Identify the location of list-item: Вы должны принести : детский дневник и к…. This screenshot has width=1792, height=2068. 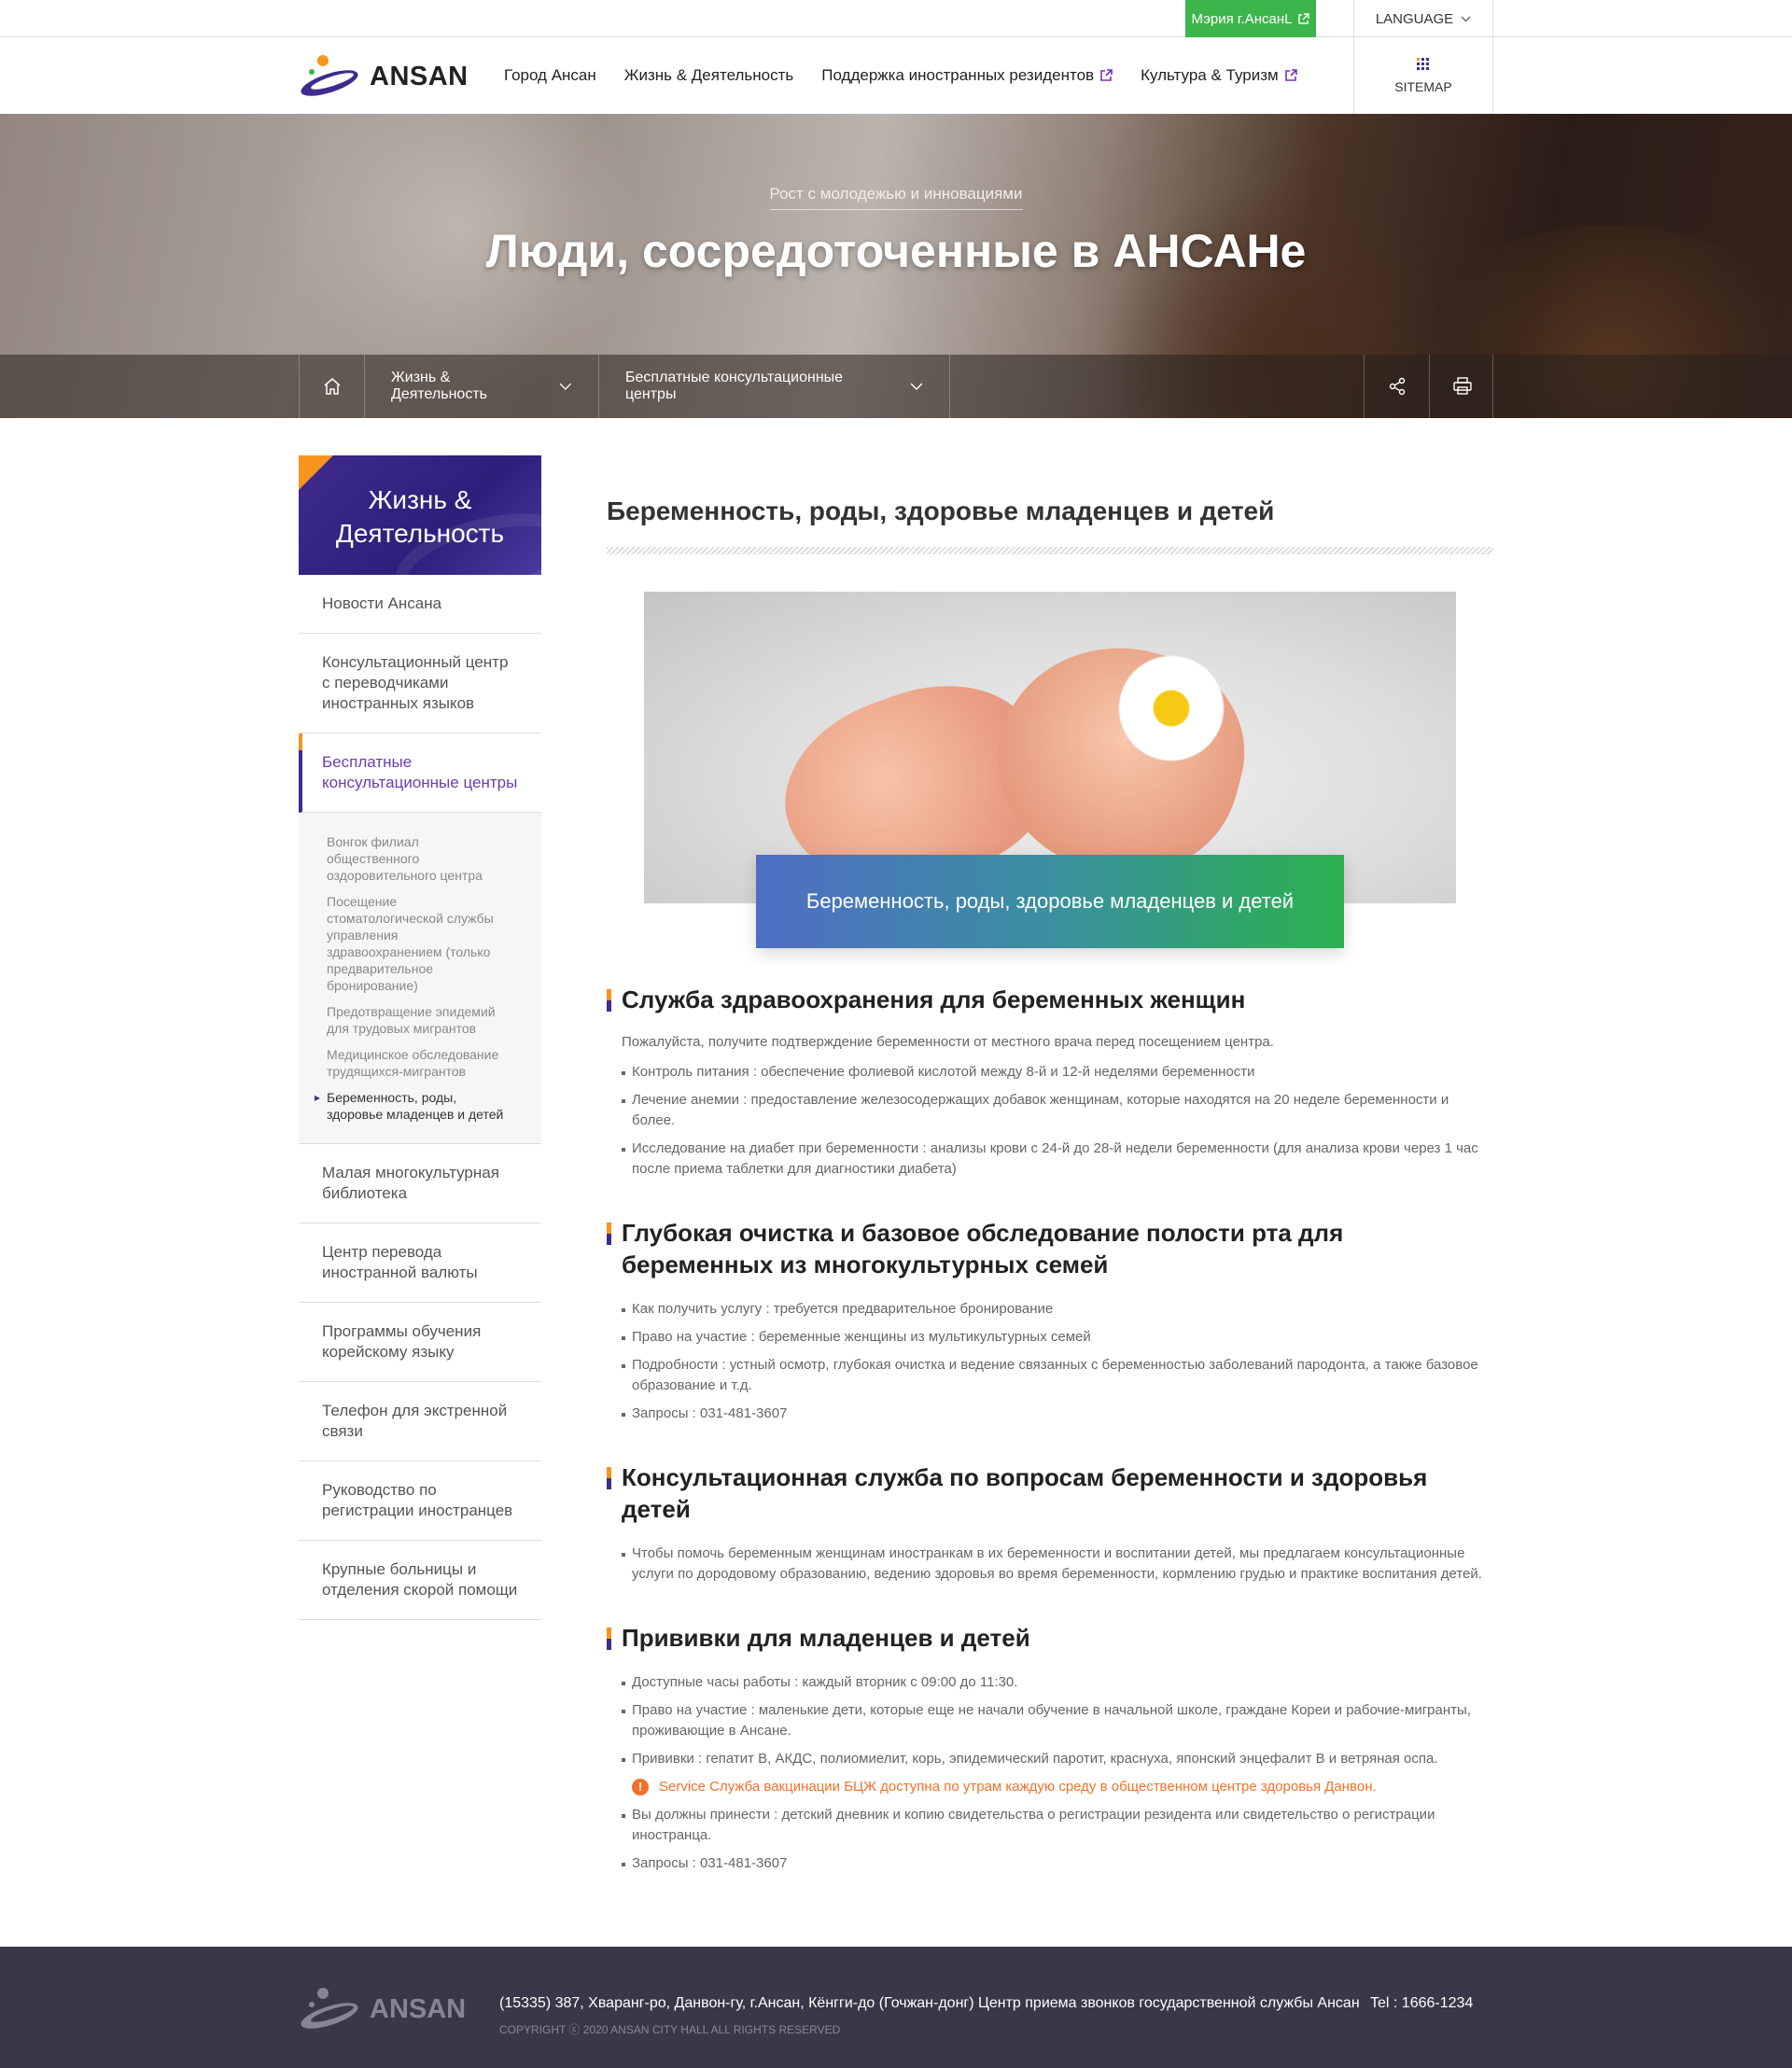
(1057, 1825).